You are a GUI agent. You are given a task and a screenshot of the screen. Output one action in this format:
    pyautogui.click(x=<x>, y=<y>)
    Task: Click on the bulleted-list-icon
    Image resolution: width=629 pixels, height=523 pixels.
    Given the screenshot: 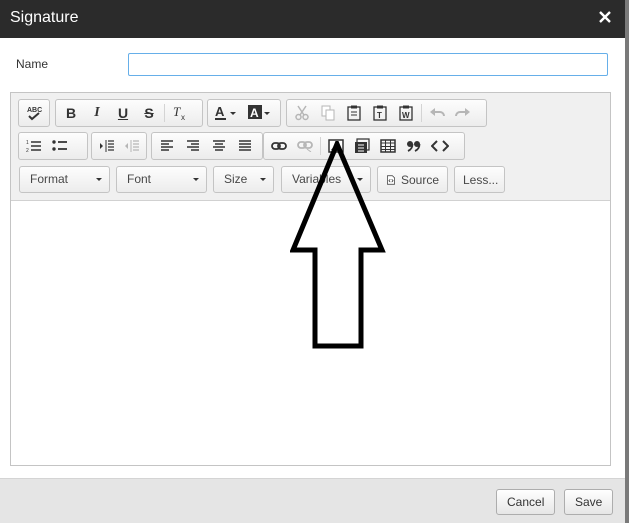 What is the action you would take?
    pyautogui.click(x=60, y=146)
    